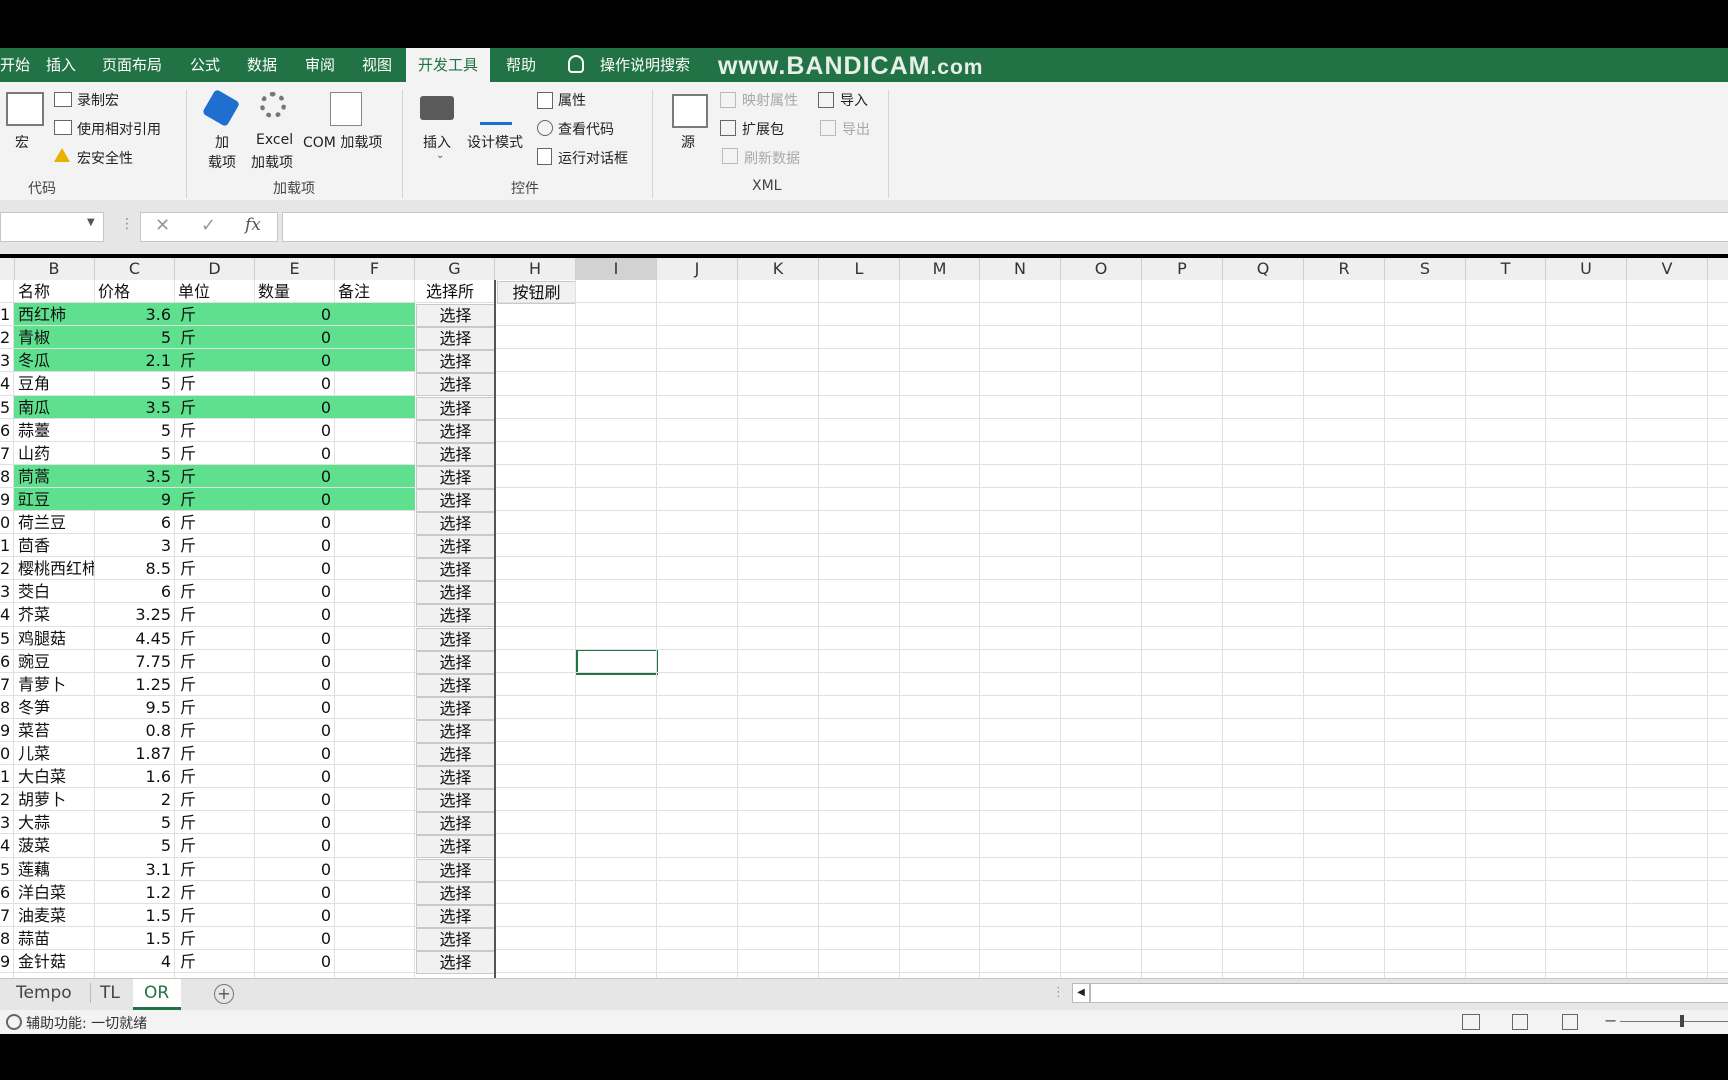 The image size is (1728, 1080). Describe the element at coordinates (1263, 269) in the screenshot. I see `column-header: Q` at that location.